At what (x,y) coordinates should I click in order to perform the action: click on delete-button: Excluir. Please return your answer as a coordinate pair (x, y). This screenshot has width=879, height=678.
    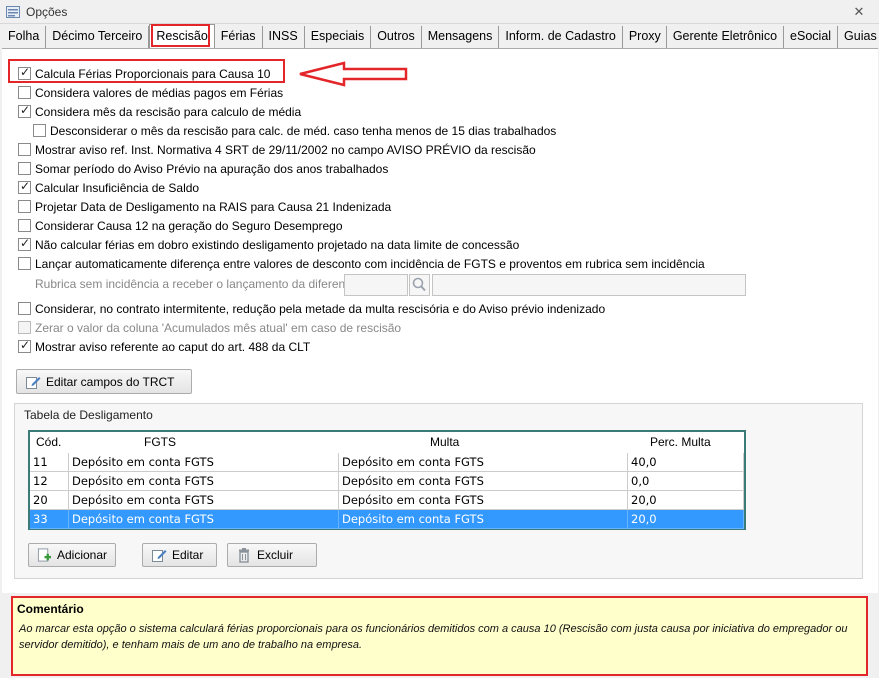
    Looking at the image, I should click on (272, 555).